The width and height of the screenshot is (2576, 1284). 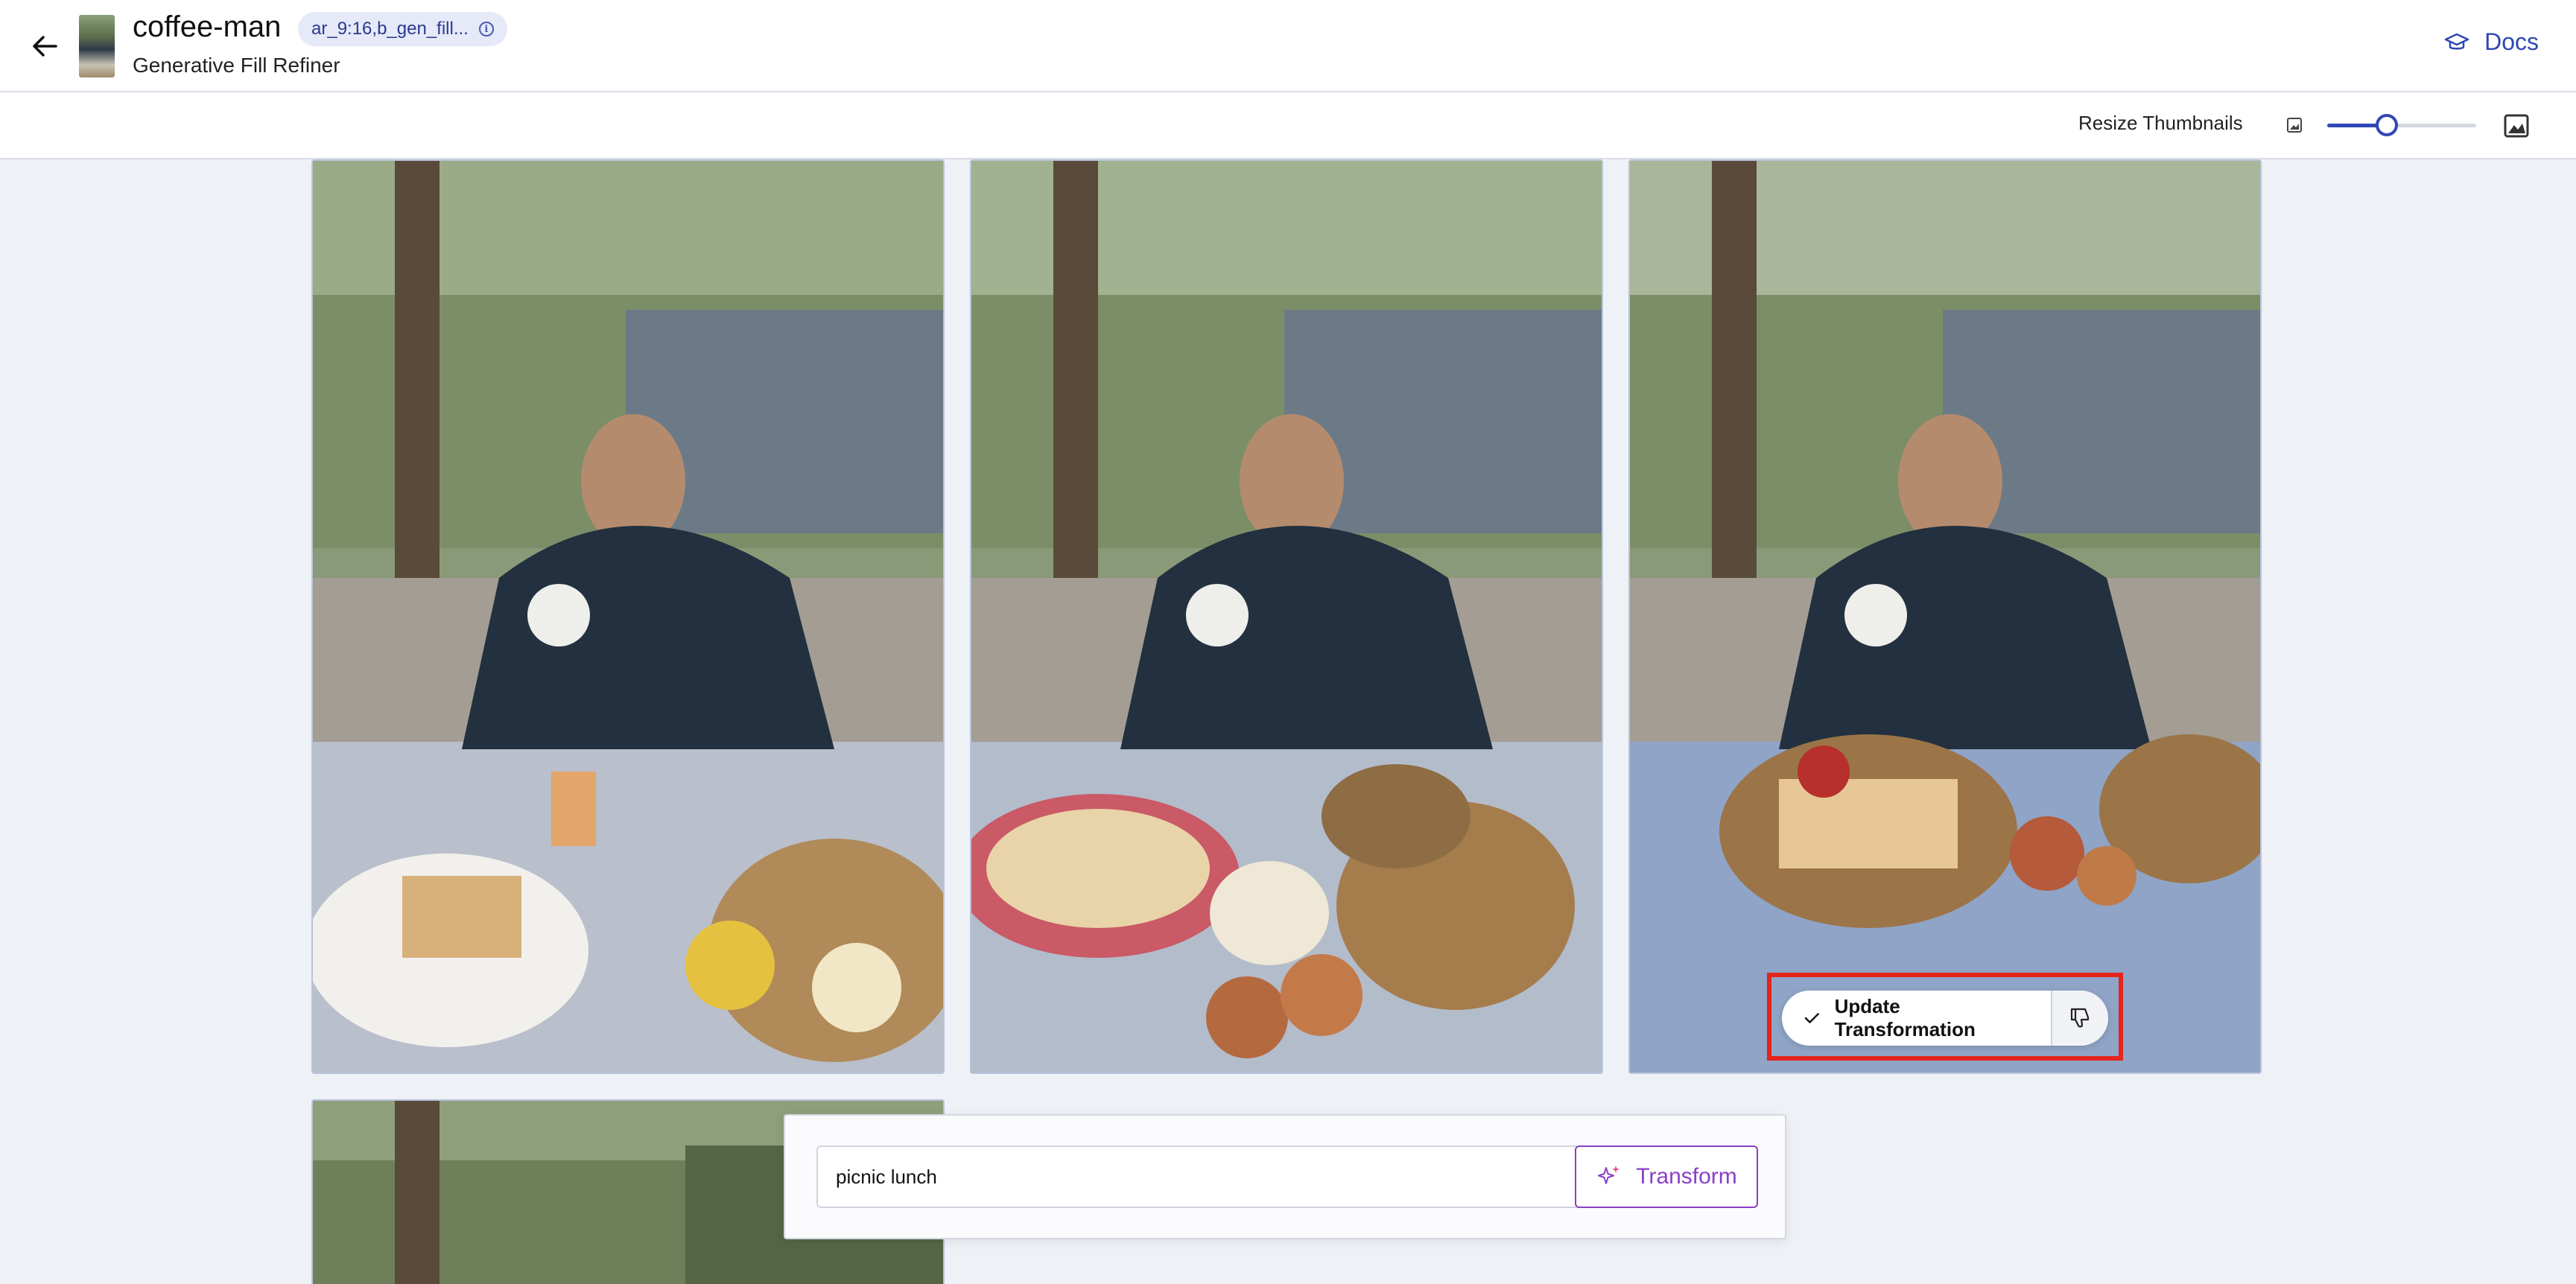 I want to click on transform-button: Transform, so click(x=1667, y=1176).